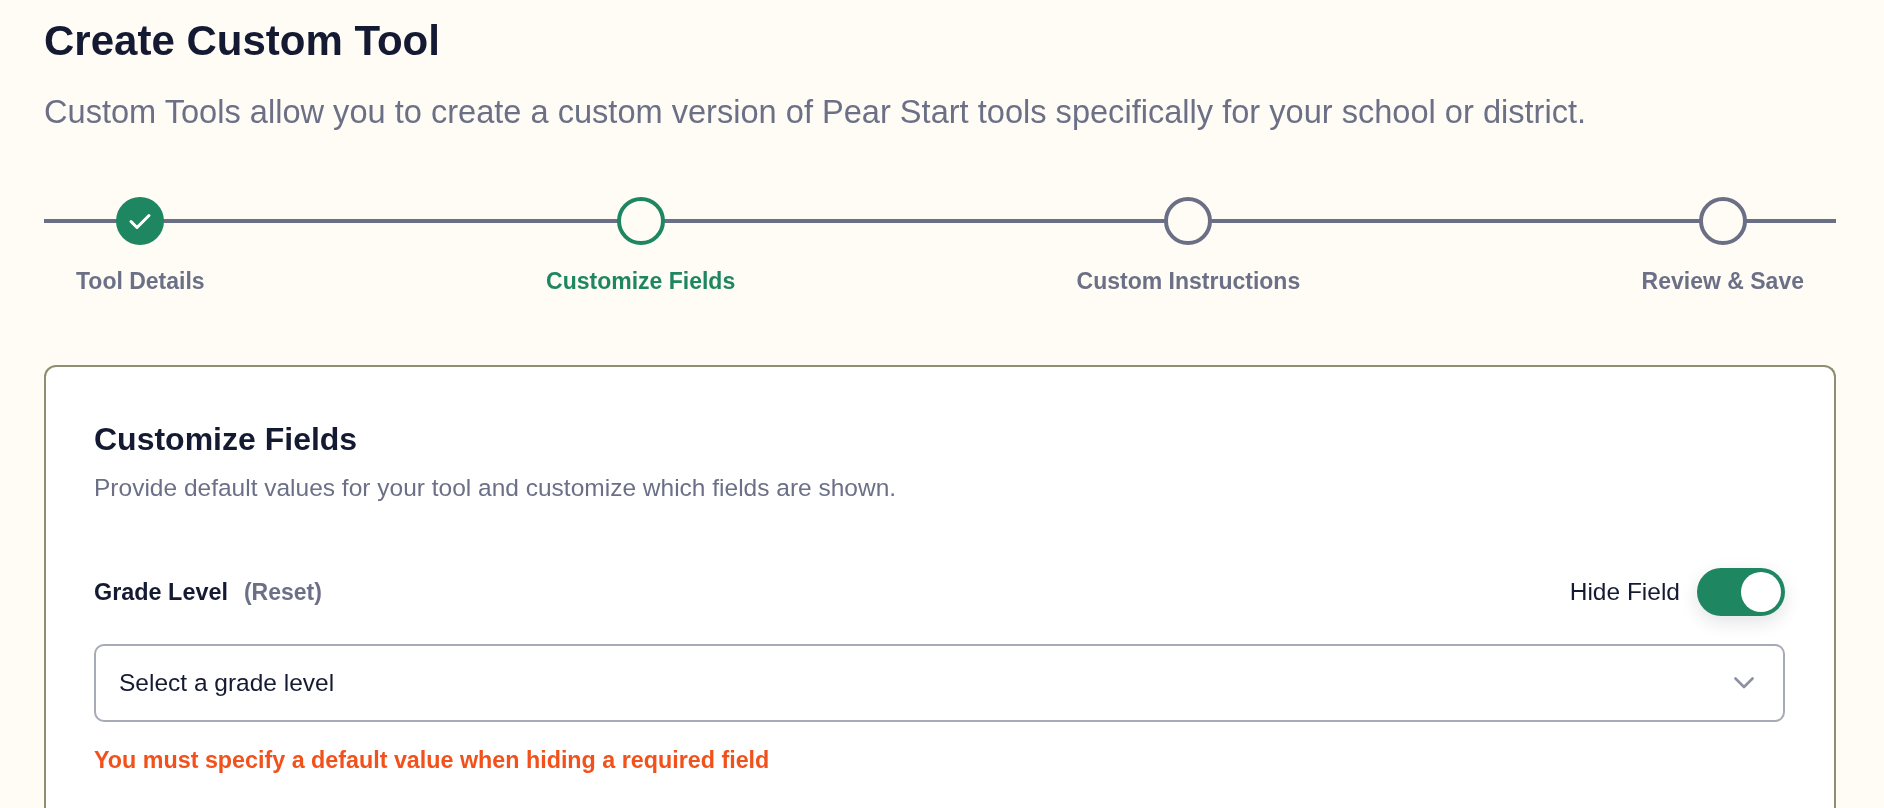 The image size is (1884, 808). I want to click on step-label: Review & Save, so click(1722, 281).